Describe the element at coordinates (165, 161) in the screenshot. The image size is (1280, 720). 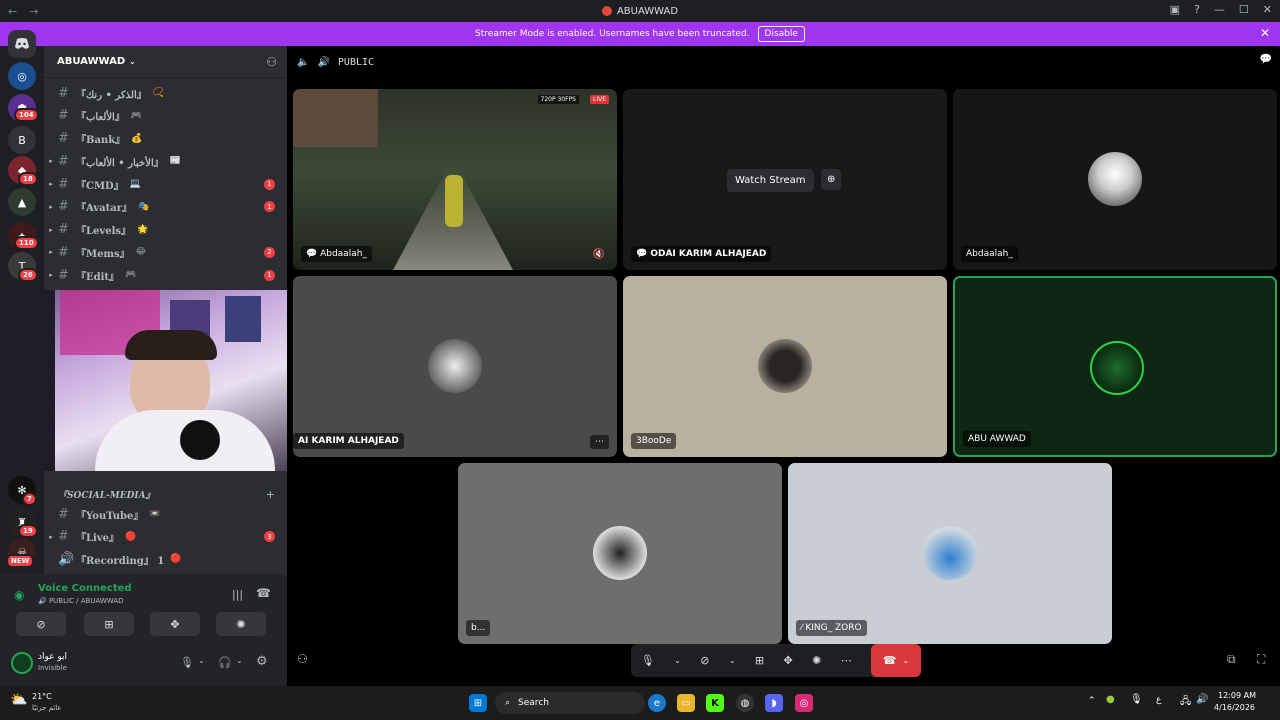
I see `channel-item: ▸ # 『الأخبار • الألعاب』 📰` at that location.